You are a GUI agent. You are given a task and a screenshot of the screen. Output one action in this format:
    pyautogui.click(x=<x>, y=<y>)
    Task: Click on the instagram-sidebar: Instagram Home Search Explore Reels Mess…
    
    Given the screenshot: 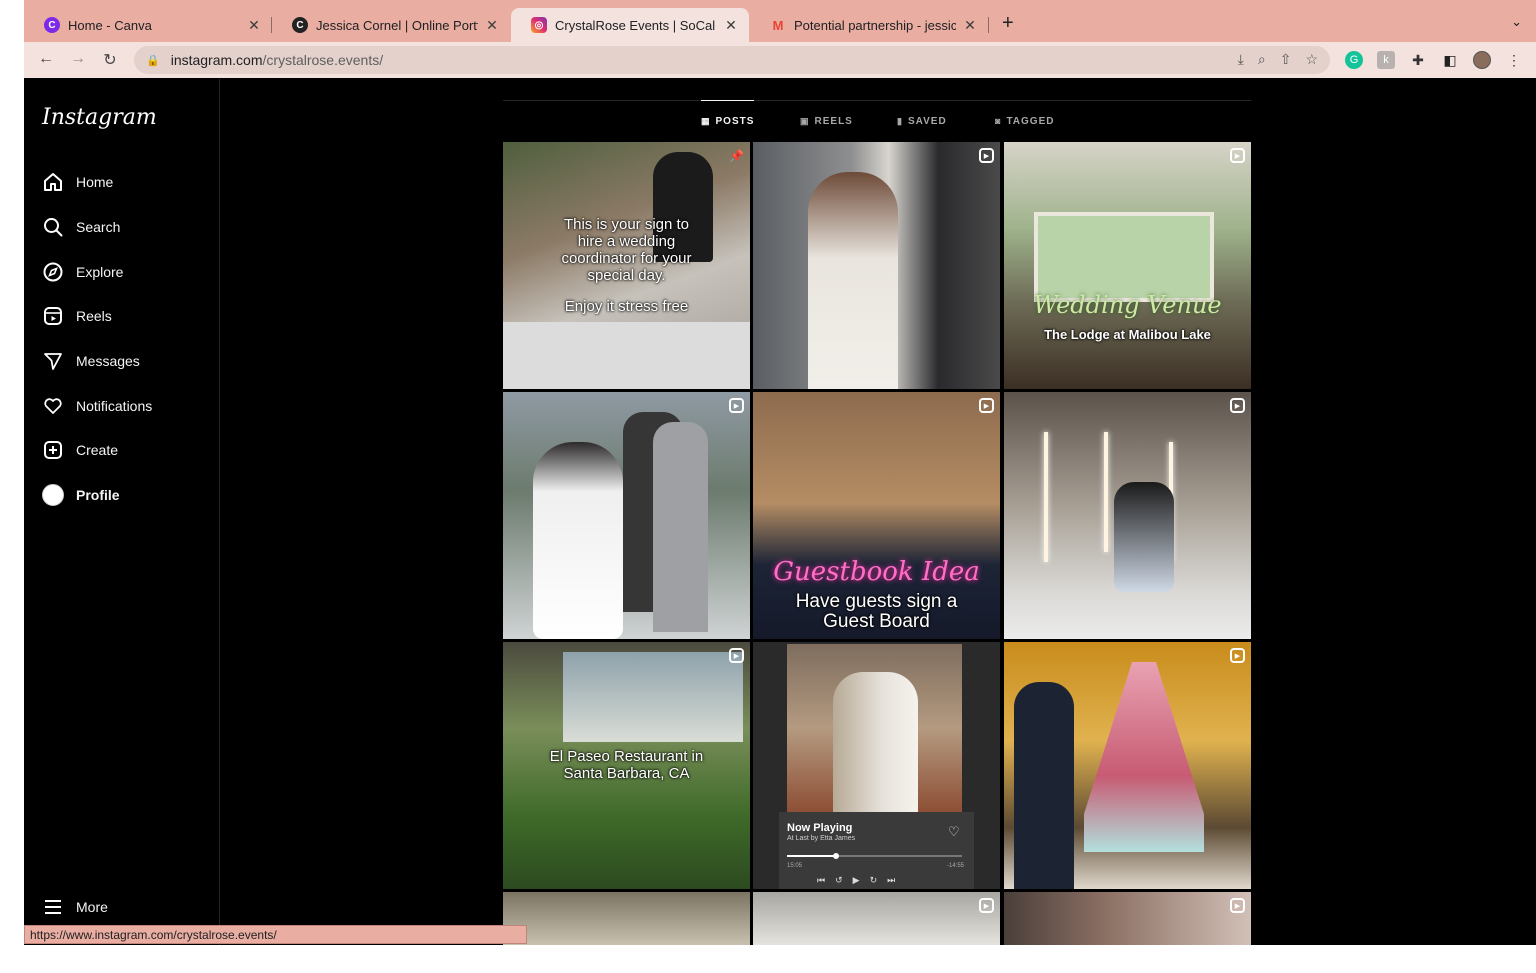 What is the action you would take?
    pyautogui.click(x=122, y=512)
    